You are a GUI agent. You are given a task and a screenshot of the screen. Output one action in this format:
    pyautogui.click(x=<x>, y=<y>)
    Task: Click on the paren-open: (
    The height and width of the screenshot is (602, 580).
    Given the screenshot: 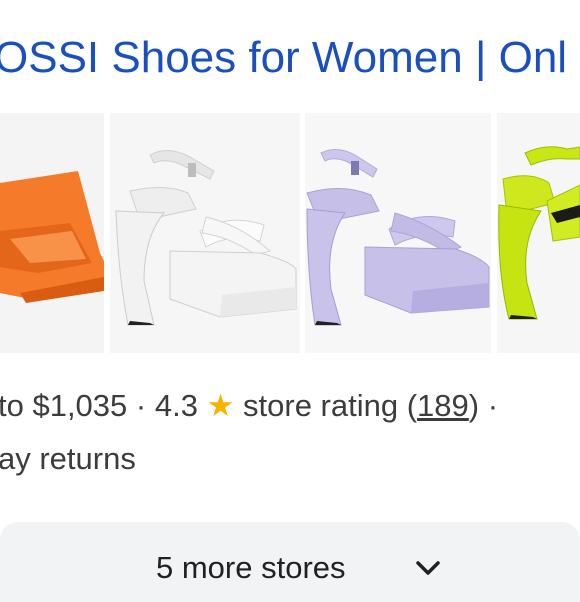 What is the action you would take?
    pyautogui.click(x=412, y=405)
    